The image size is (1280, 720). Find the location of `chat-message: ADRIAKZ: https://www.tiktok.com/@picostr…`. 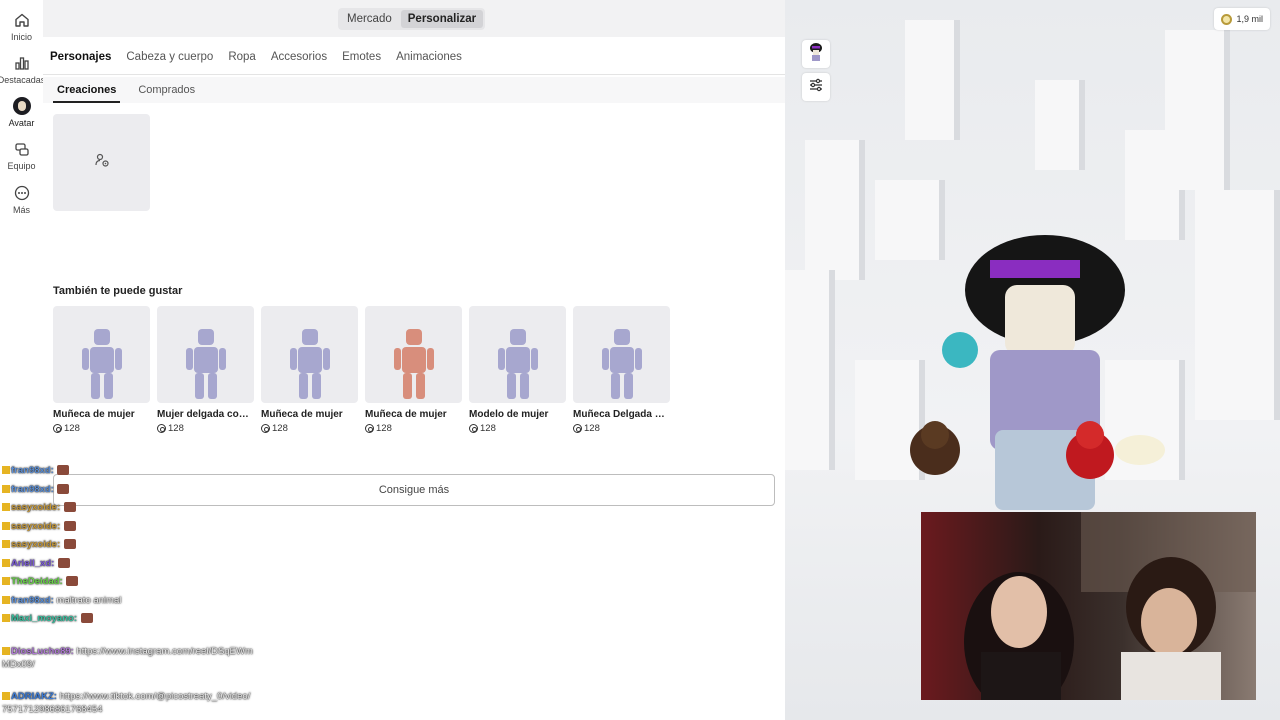

chat-message: ADRIAKZ: https://www.tiktok.com/@picostr… is located at coordinates (126, 696).